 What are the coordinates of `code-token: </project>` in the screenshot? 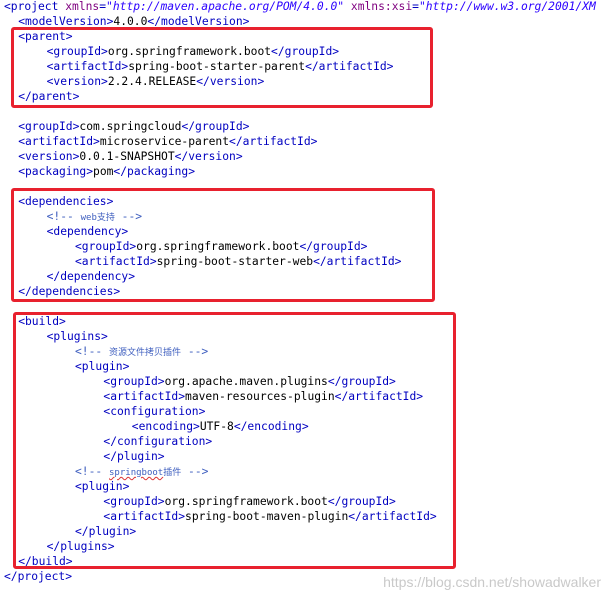 It's located at (38, 576).